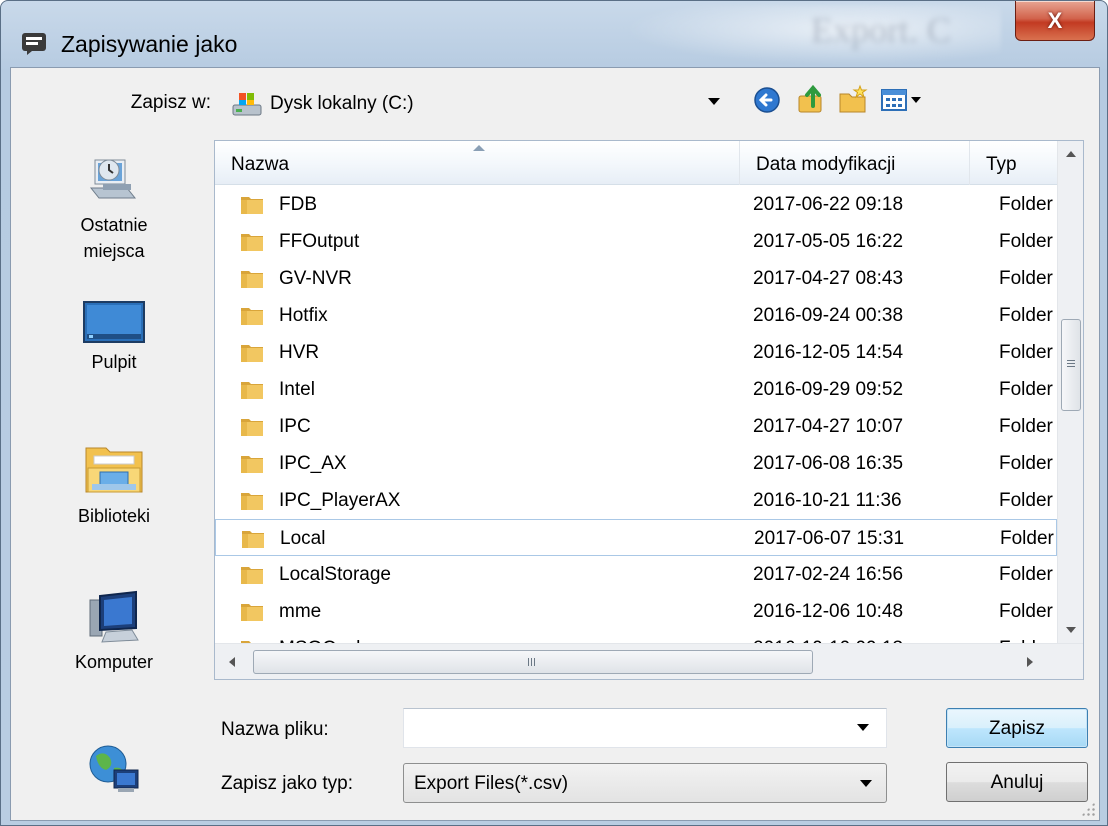  I want to click on column-date-header: Data modyfikacji, so click(854, 163).